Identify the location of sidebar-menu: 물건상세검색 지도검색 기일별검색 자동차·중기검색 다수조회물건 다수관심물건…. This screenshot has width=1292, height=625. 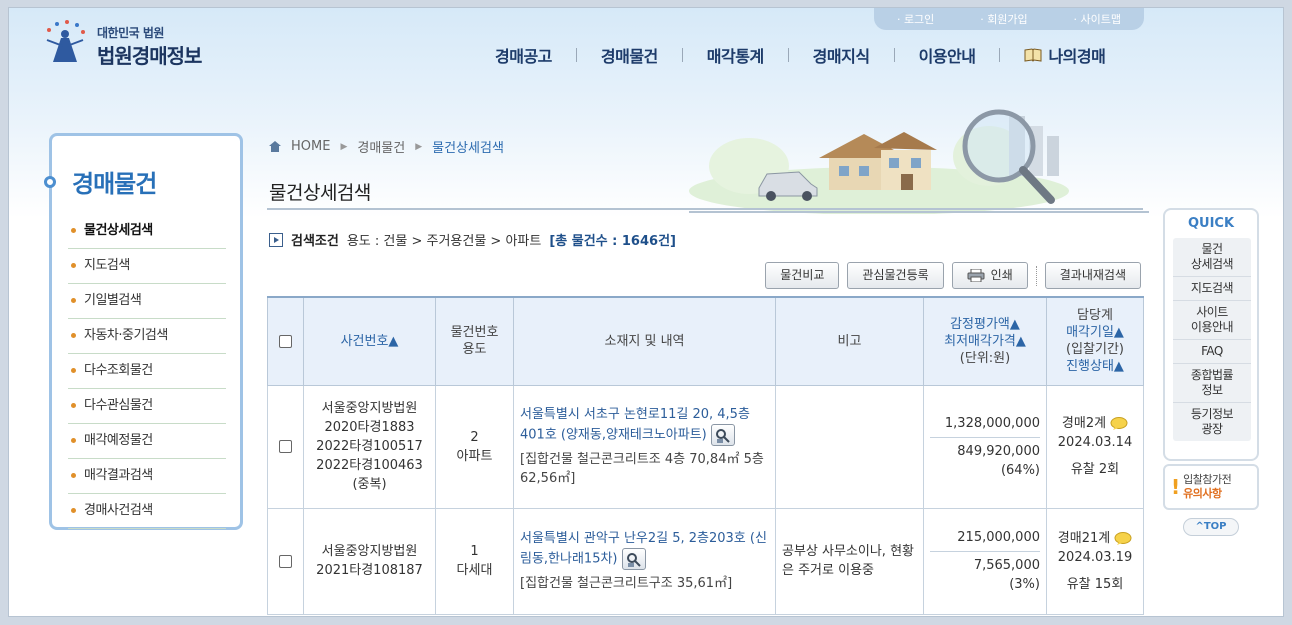
(147, 371).